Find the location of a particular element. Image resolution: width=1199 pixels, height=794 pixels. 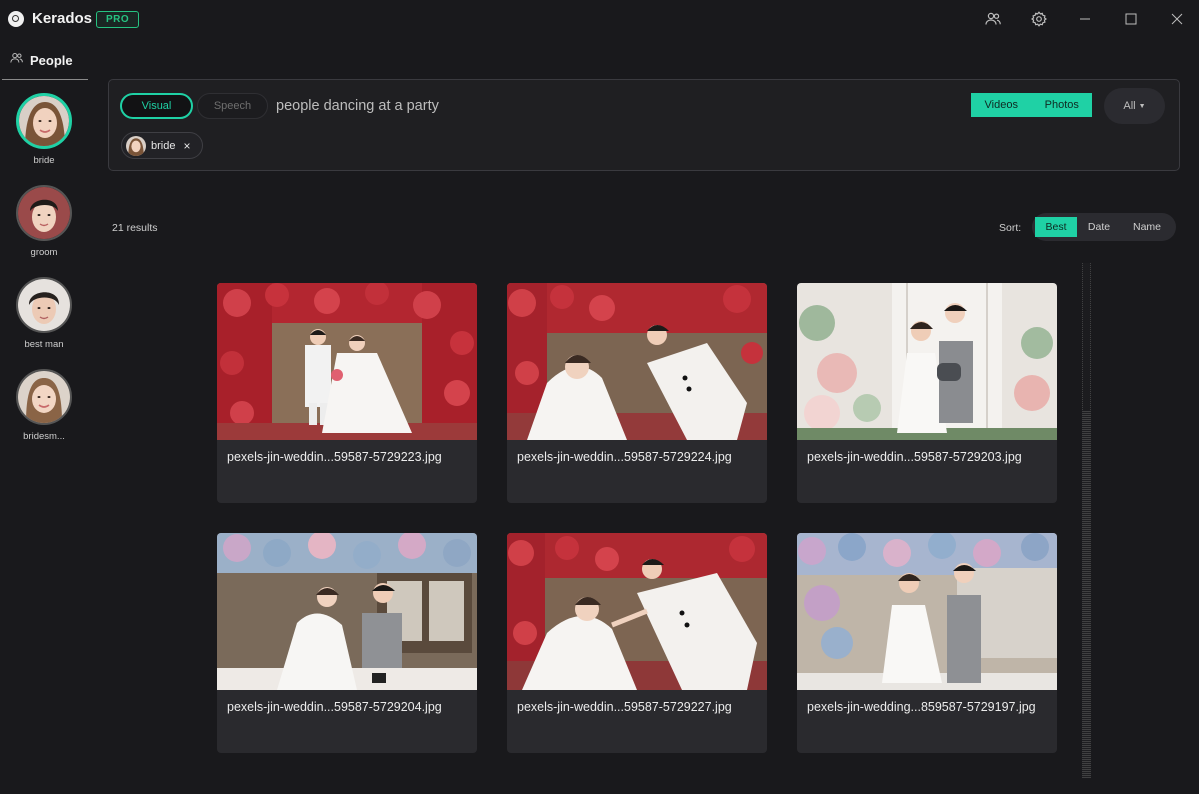

result-card: pexels-jin-weddin...59587-5729227.jpg is located at coordinates (637, 643).